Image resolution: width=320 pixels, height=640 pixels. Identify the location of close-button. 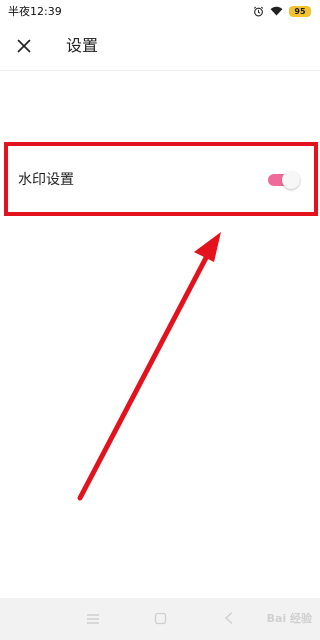
(24, 47).